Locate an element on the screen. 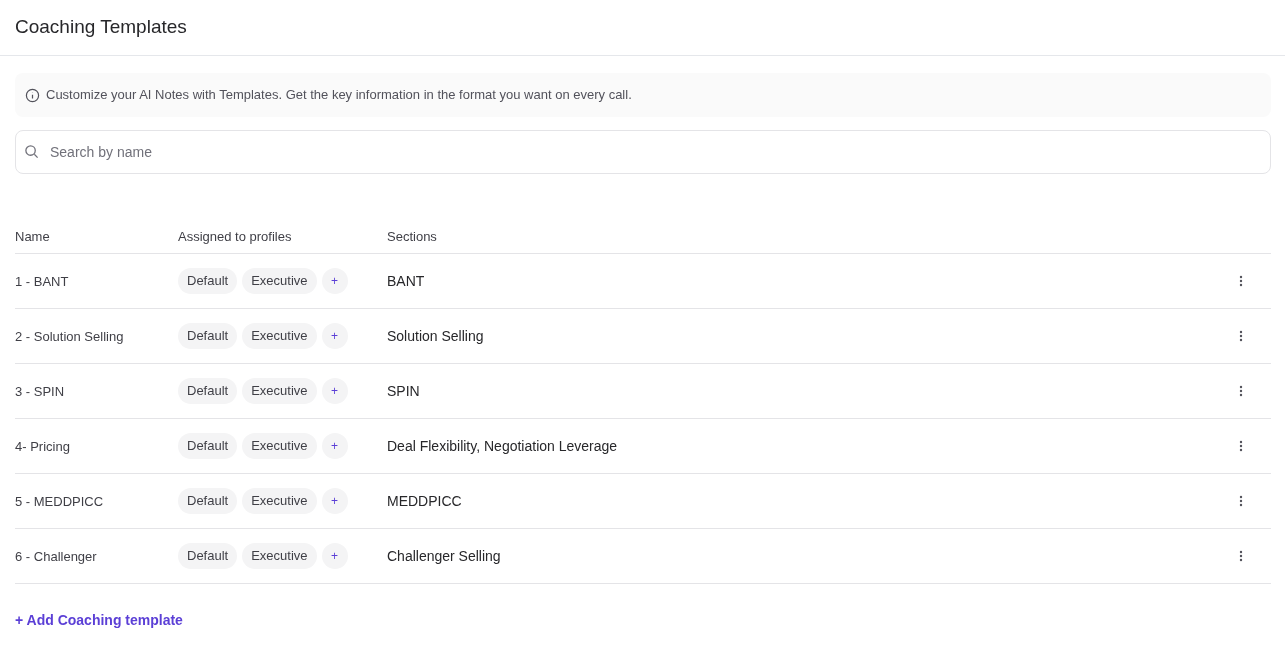  sections-text: MEDDPICC is located at coordinates (424, 501).